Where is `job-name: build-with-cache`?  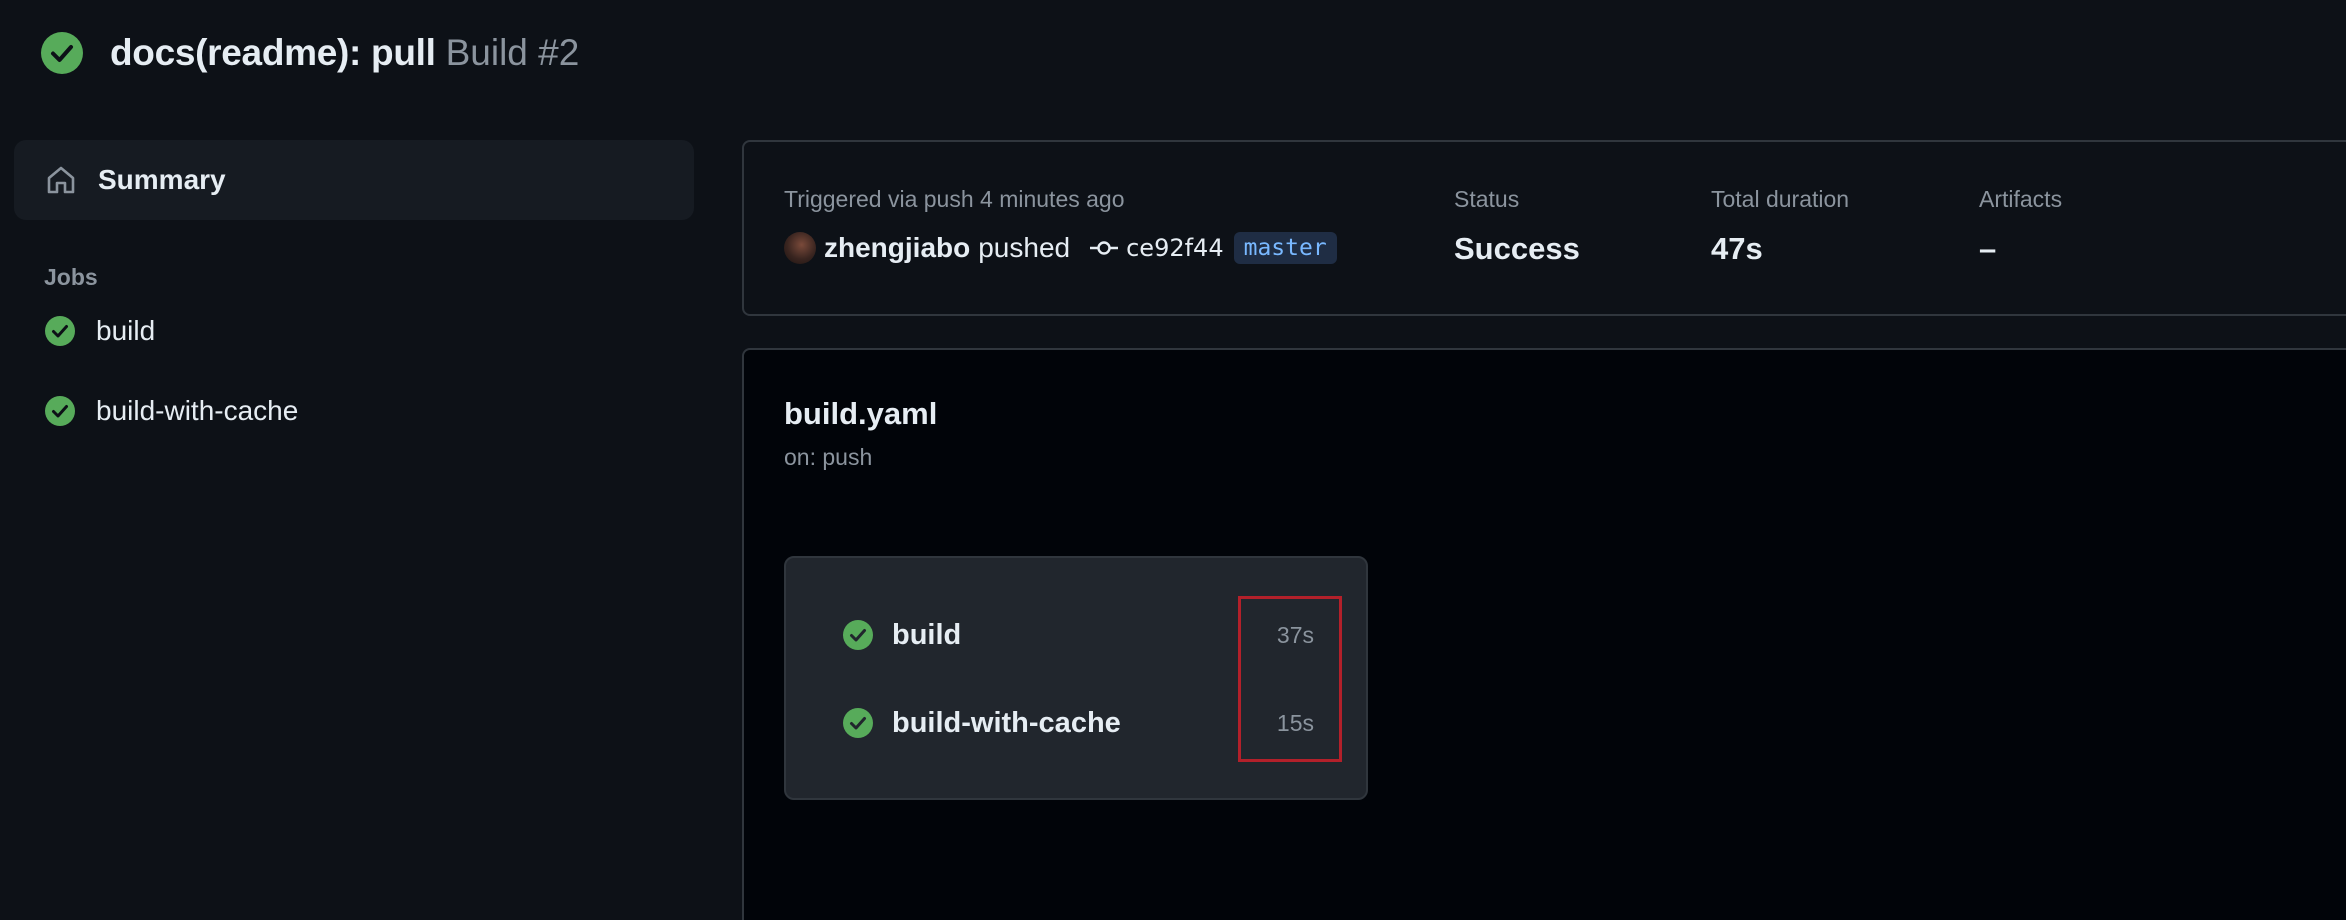
job-name: build-with-cache is located at coordinates (1006, 722).